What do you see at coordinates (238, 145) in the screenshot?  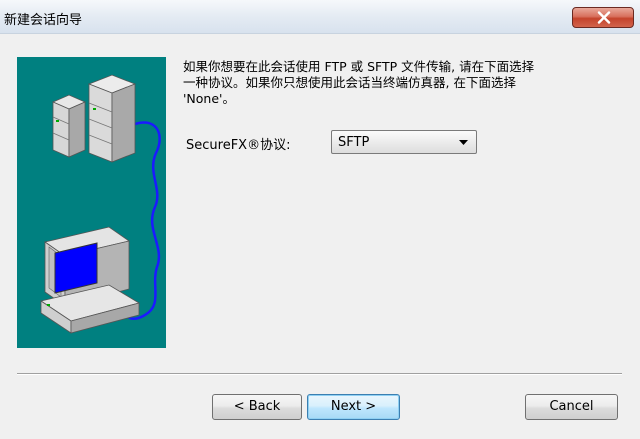 I see `securefx-protocol-label: SecureFX®协议:` at bounding box center [238, 145].